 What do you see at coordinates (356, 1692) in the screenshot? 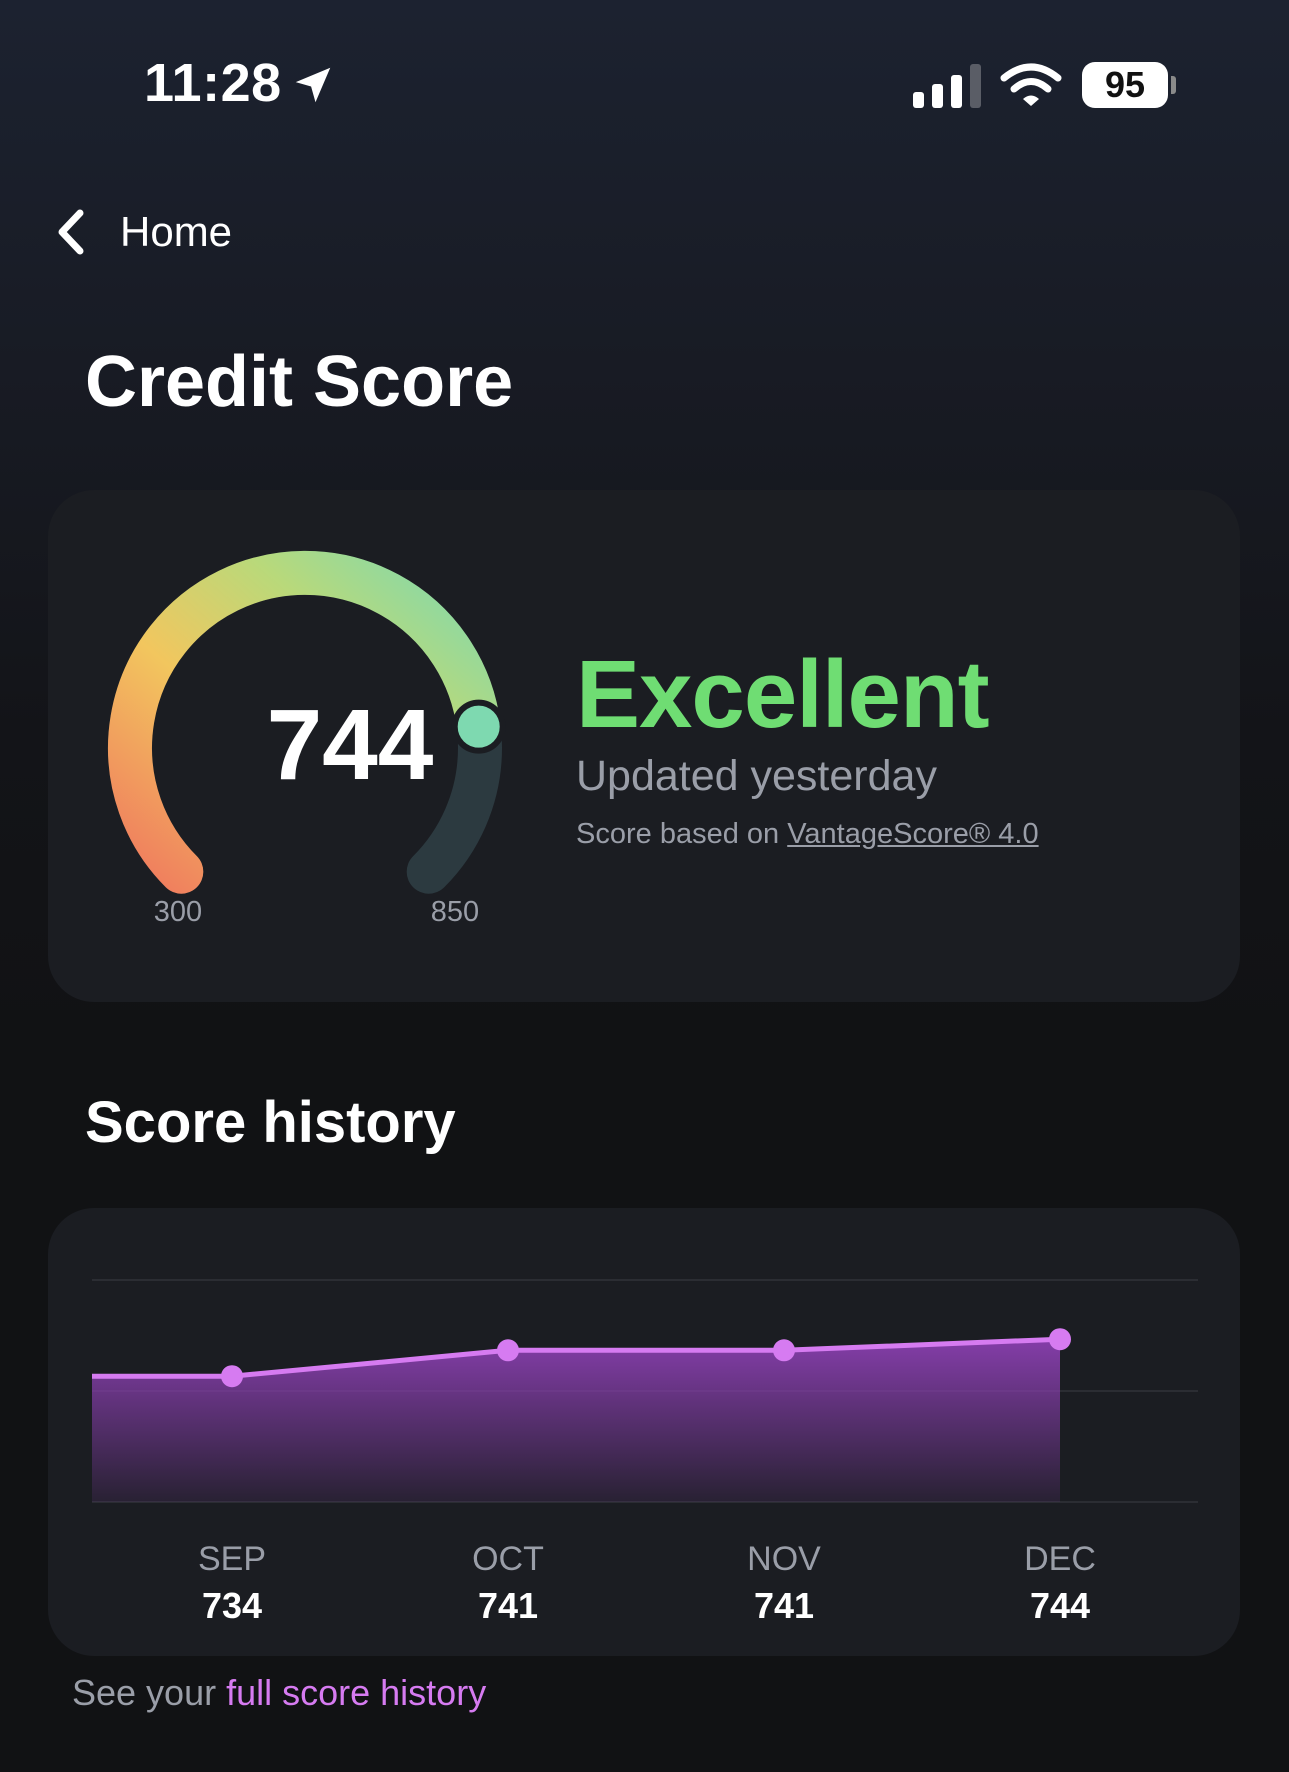
I see `full-score-history-link: full score history` at bounding box center [356, 1692].